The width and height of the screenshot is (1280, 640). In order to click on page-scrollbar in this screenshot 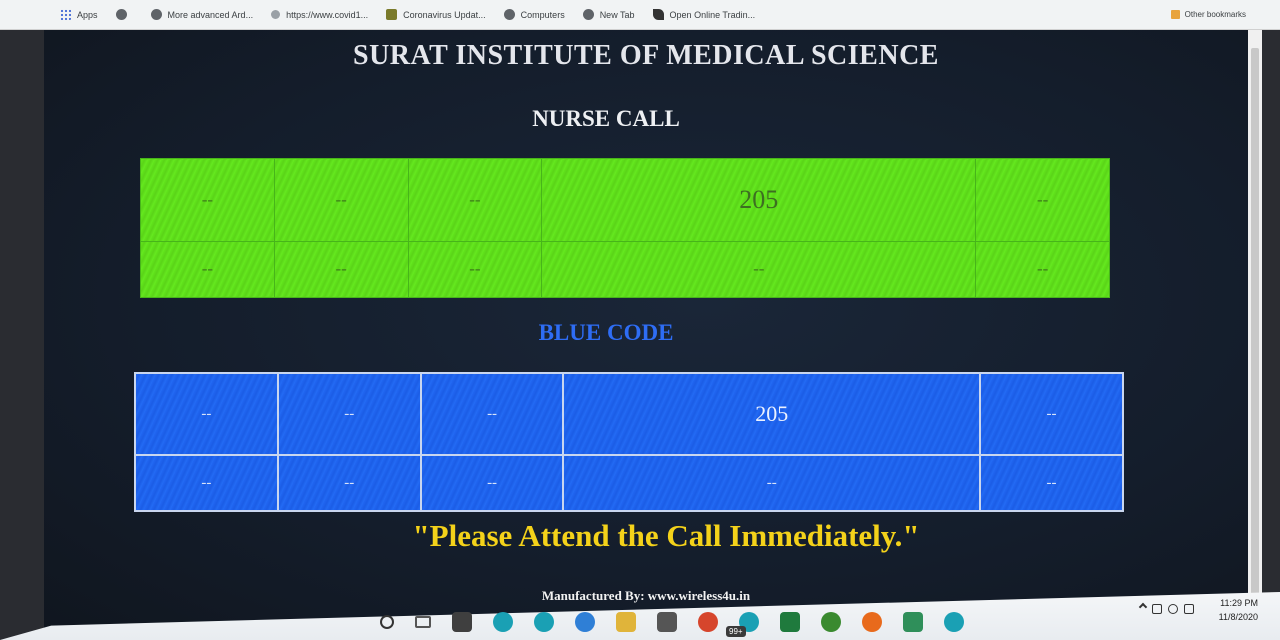, I will do `click(1255, 329)`.